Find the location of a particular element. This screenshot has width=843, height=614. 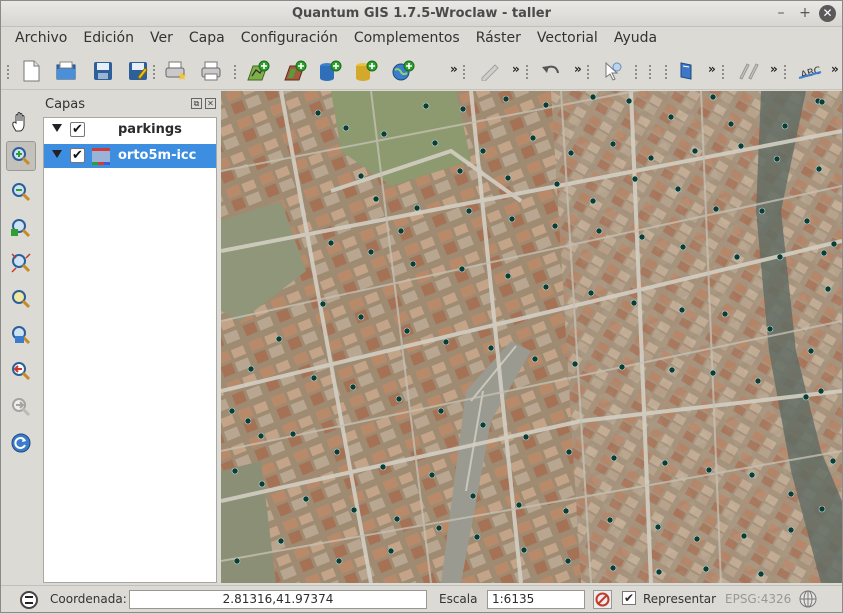

new-print-composer-icon is located at coordinates (175, 71).